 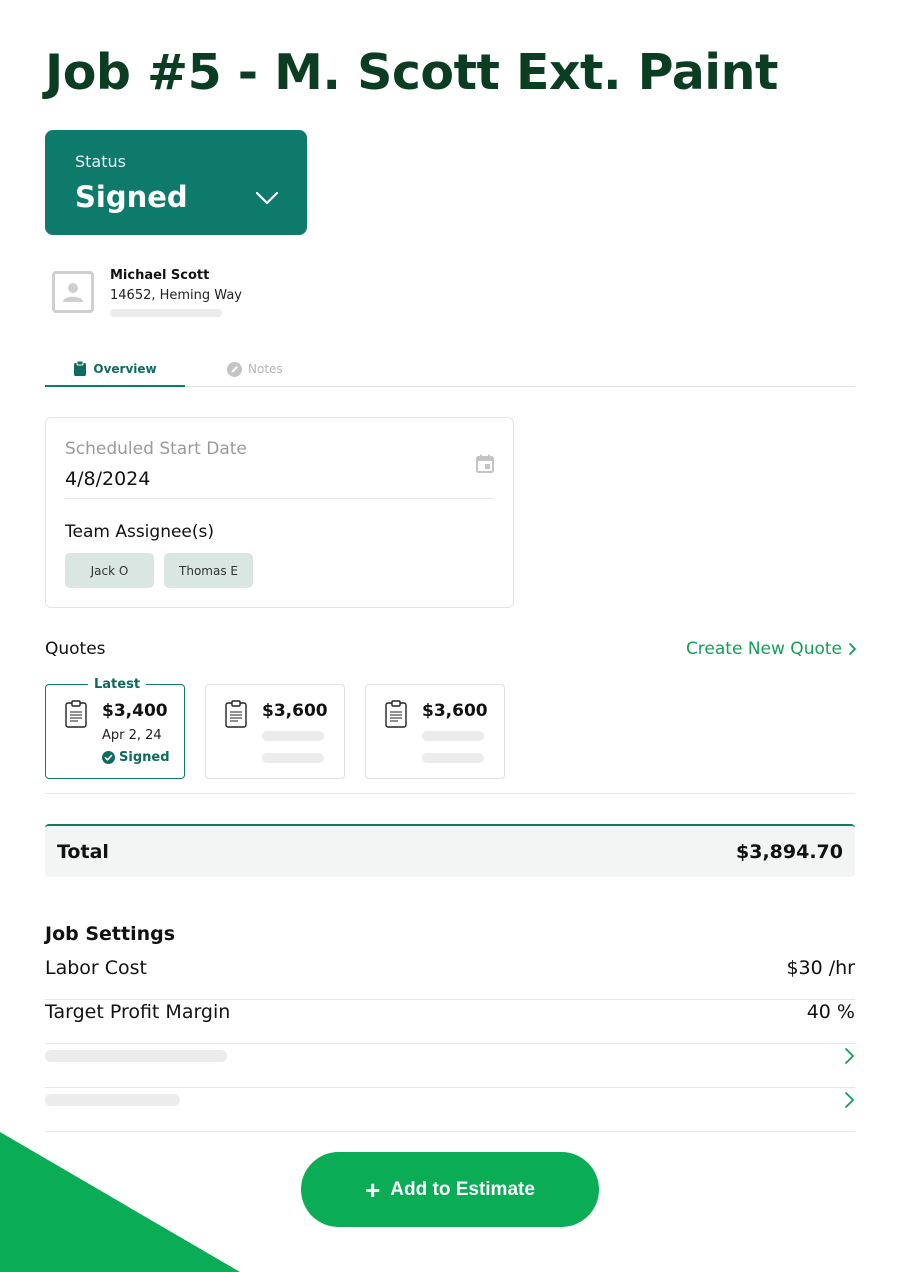 I want to click on total-bar: Total $3,894.70, so click(x=450, y=850).